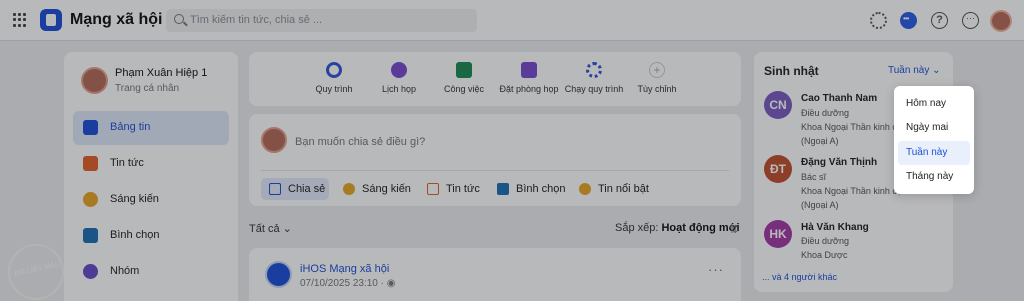  I want to click on process-icon, so click(334, 70).